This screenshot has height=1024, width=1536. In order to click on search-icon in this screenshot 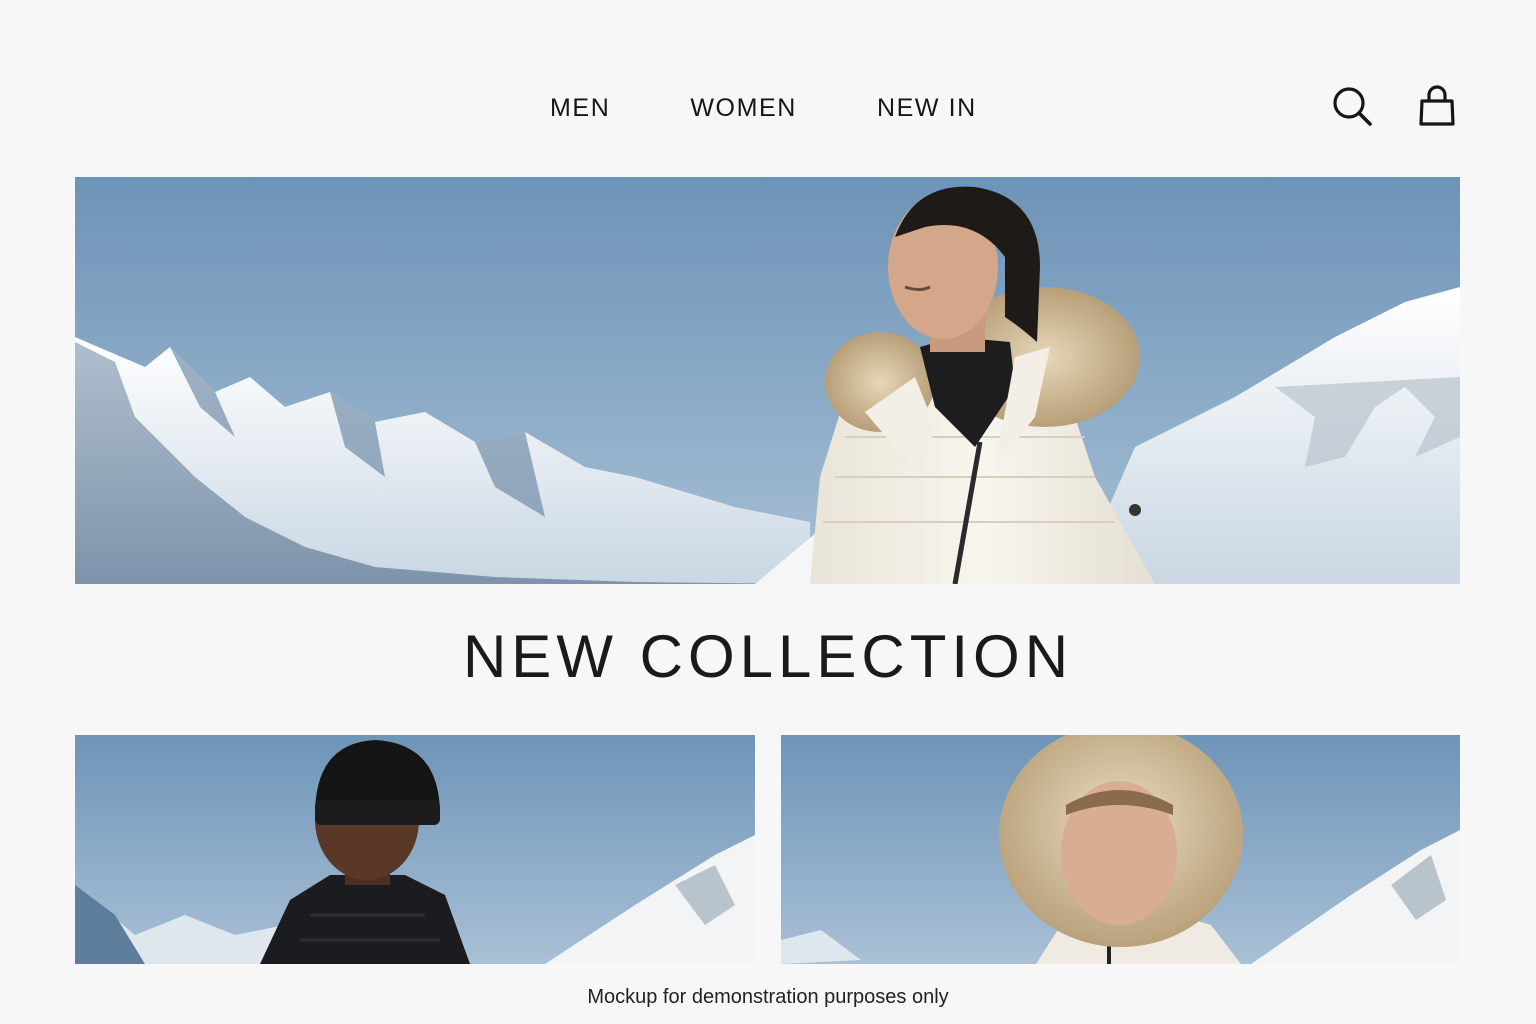, I will do `click(1352, 106)`.